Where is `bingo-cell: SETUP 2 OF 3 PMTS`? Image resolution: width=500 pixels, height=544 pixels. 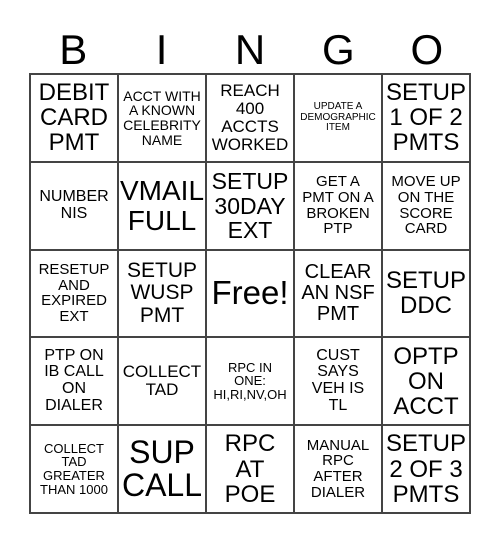 bingo-cell: SETUP 2 OF 3 PMTS is located at coordinates (426, 469).